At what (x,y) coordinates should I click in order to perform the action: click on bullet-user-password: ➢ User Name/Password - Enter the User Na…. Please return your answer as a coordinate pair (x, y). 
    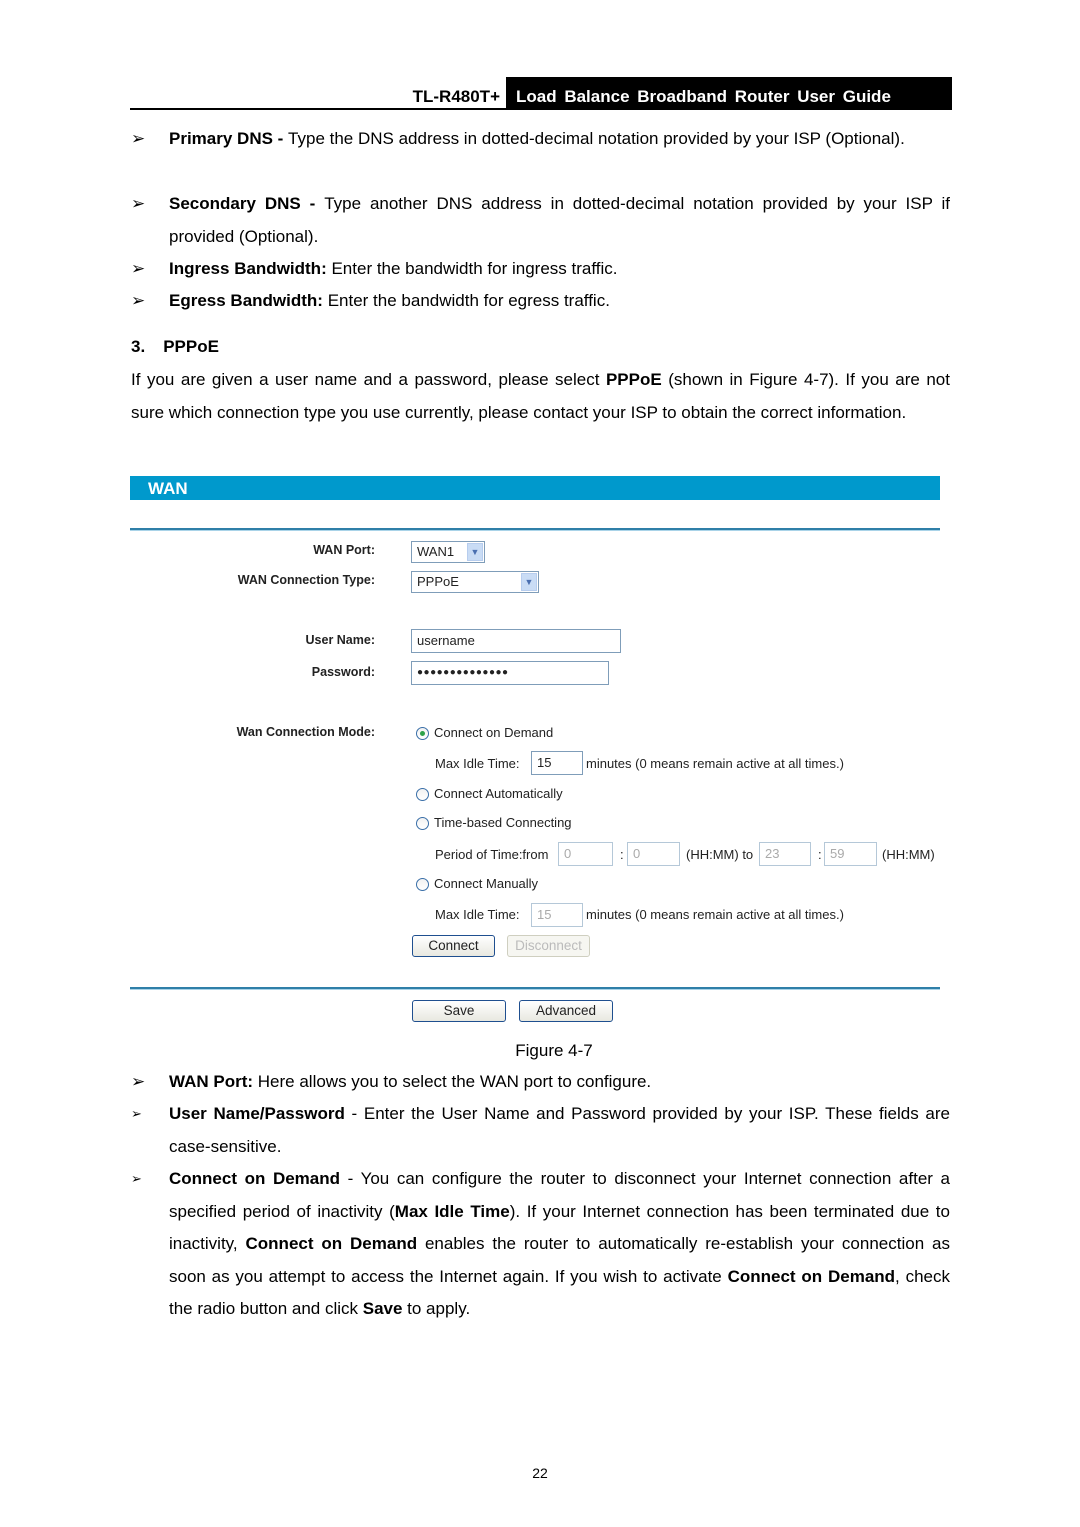
    Looking at the image, I should click on (540, 1130).